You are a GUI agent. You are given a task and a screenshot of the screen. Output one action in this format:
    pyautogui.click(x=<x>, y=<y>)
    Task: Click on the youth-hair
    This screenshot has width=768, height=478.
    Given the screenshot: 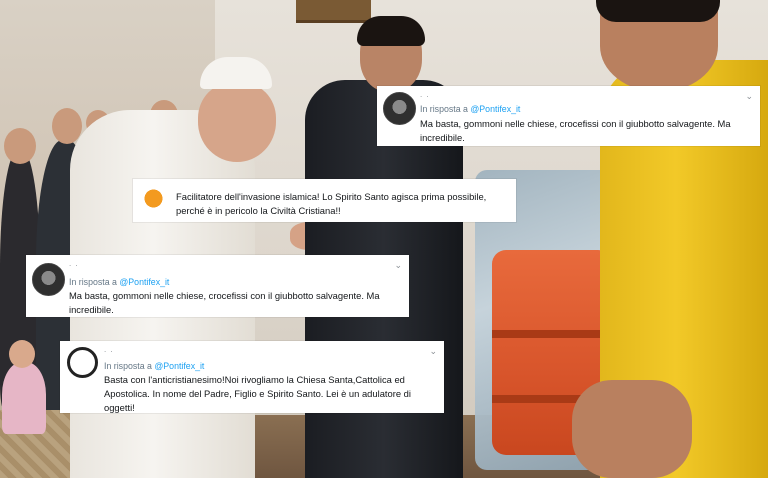 What is the action you would take?
    pyautogui.click(x=658, y=11)
    